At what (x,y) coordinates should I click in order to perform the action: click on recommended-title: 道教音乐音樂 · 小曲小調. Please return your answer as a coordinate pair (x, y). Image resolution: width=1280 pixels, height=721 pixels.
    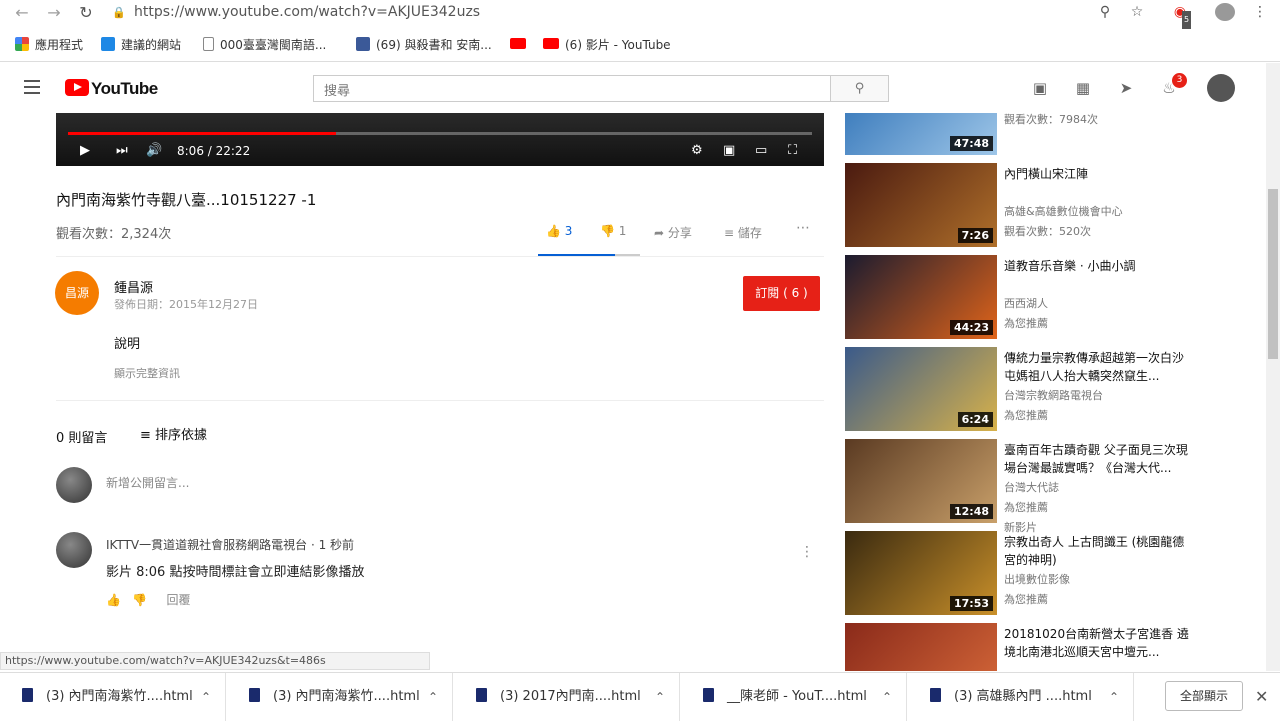
    Looking at the image, I should click on (1099, 266).